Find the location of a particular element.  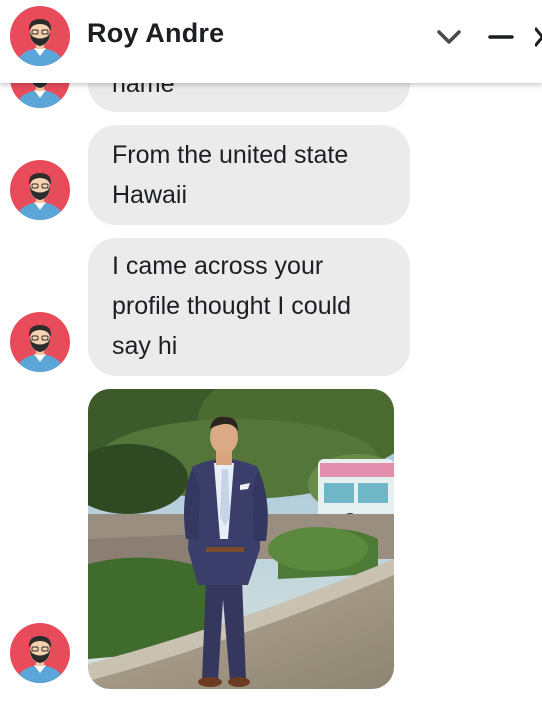

message-bubble: From the united state Hawaii is located at coordinates (249, 175).